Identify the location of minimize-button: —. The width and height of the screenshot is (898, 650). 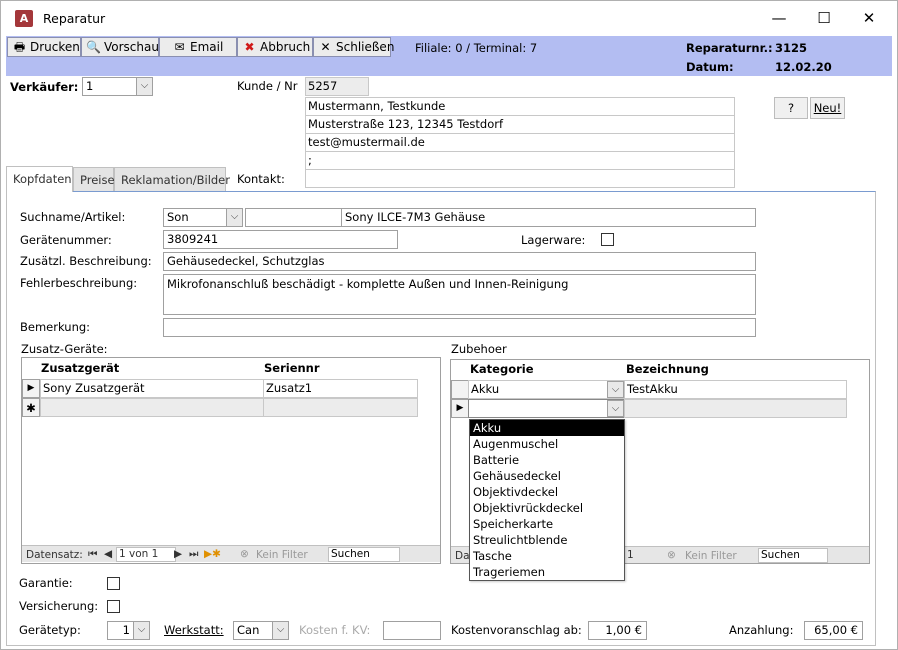
(779, 18).